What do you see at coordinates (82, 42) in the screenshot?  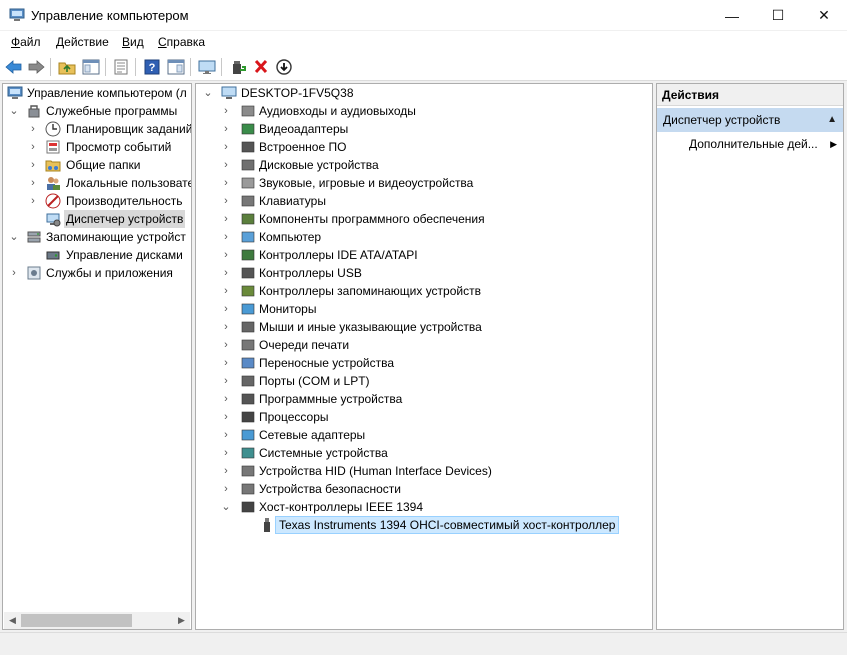 I see `menu-action: Действие` at bounding box center [82, 42].